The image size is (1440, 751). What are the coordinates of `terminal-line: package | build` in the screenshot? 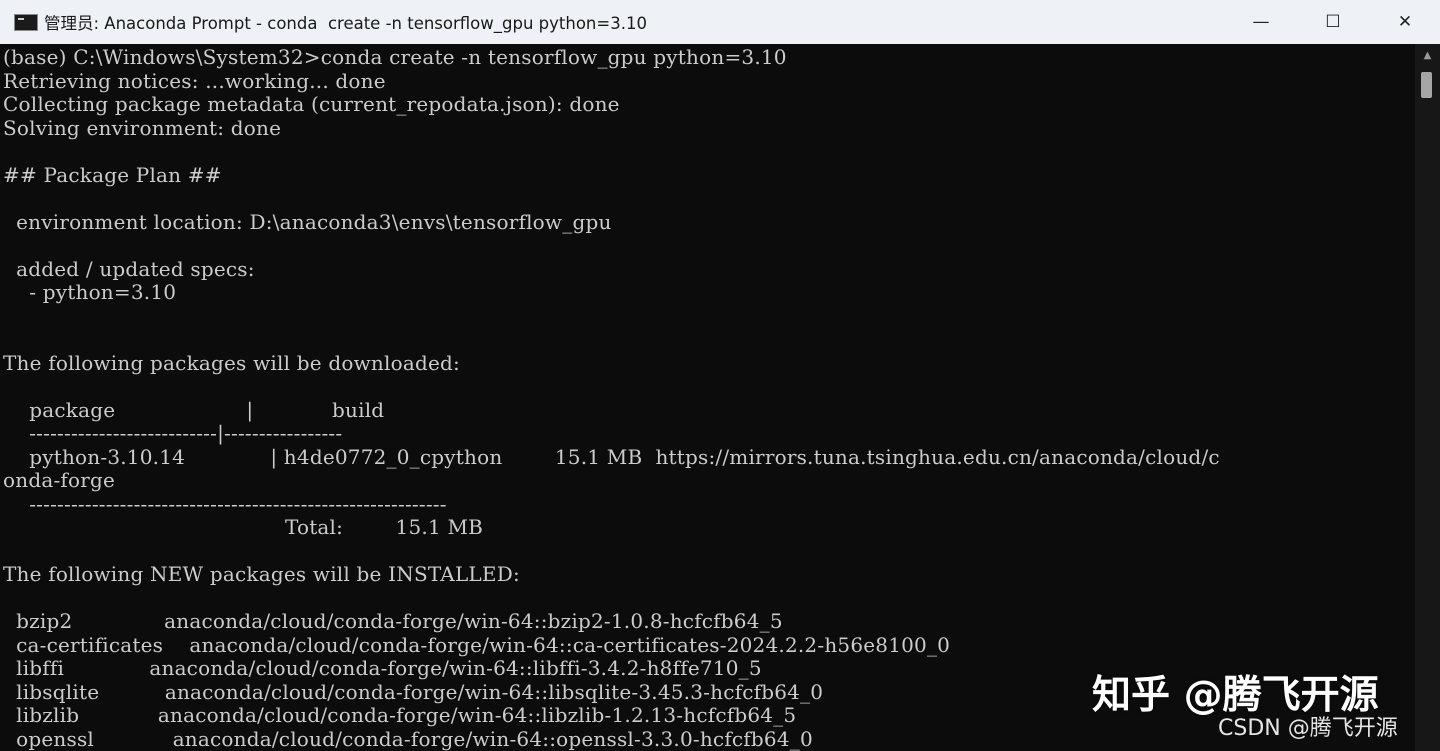 It's located at (194, 410).